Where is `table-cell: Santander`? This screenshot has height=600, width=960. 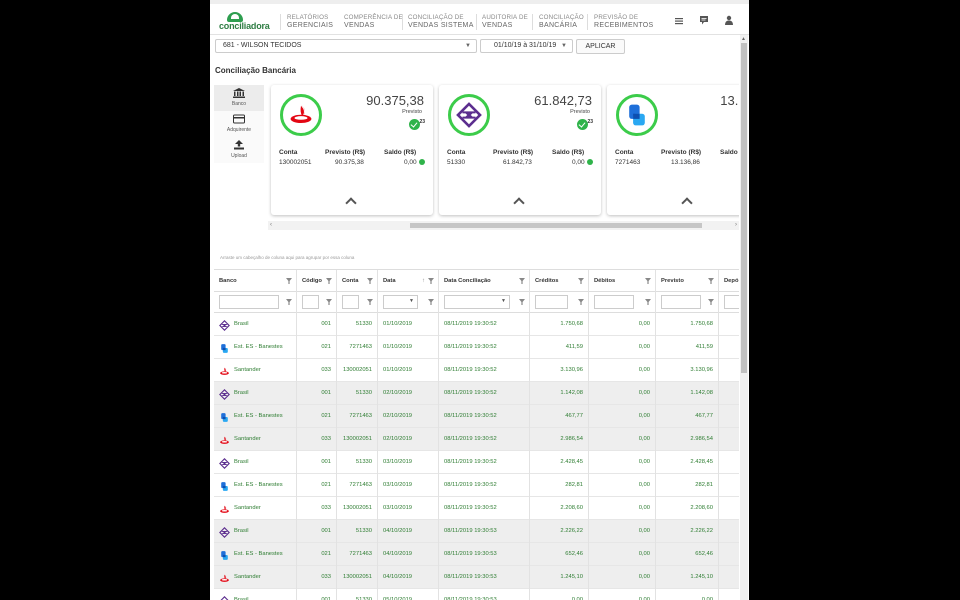
table-cell: Santander is located at coordinates (255, 370).